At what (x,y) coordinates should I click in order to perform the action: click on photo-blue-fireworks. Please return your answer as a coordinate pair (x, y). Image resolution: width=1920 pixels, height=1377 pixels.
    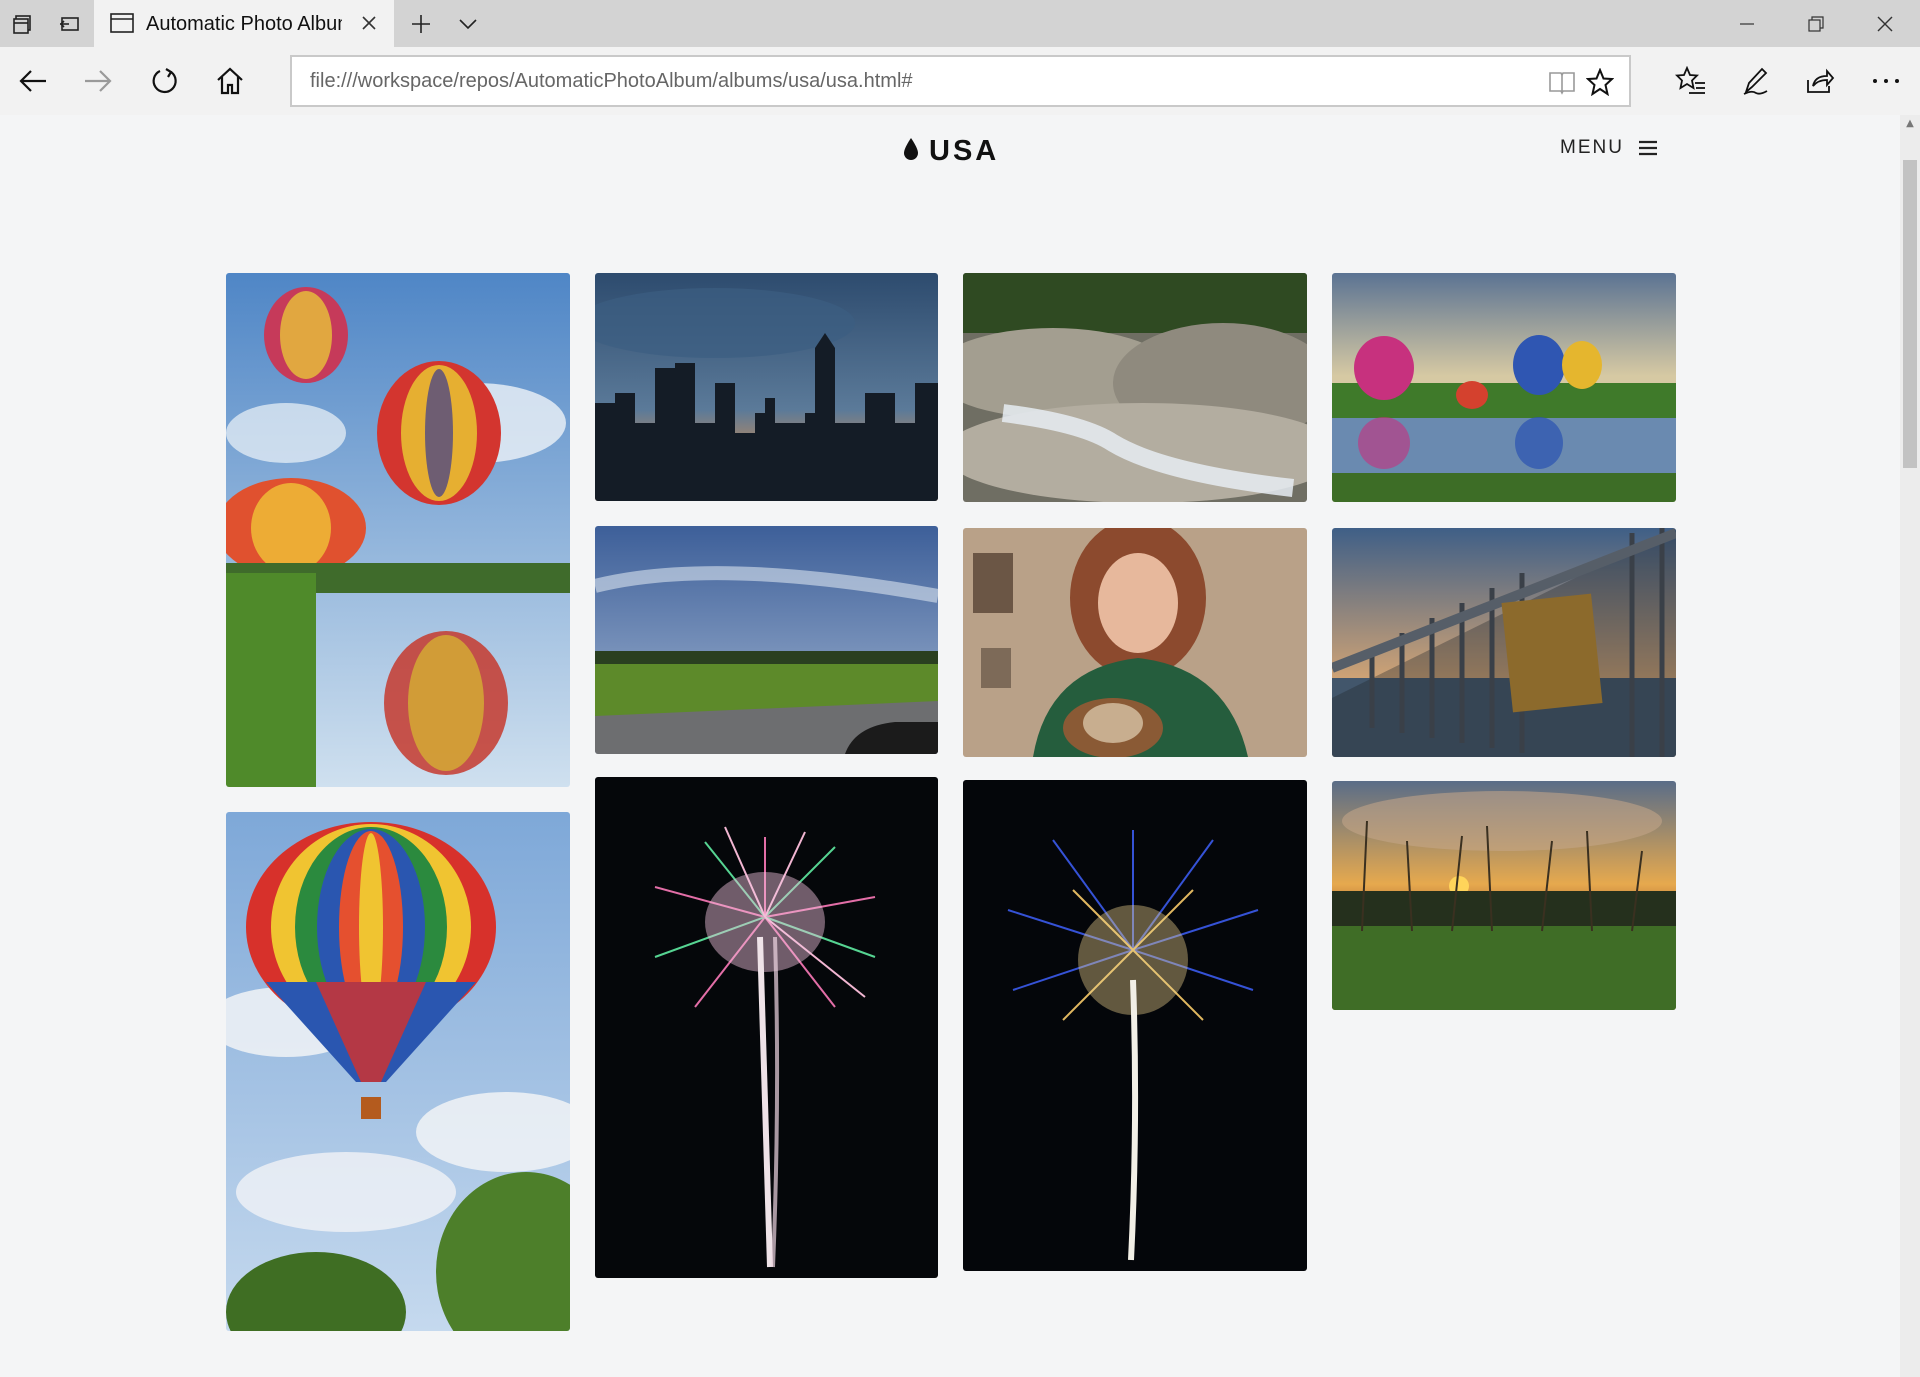
    Looking at the image, I should click on (1135, 1025).